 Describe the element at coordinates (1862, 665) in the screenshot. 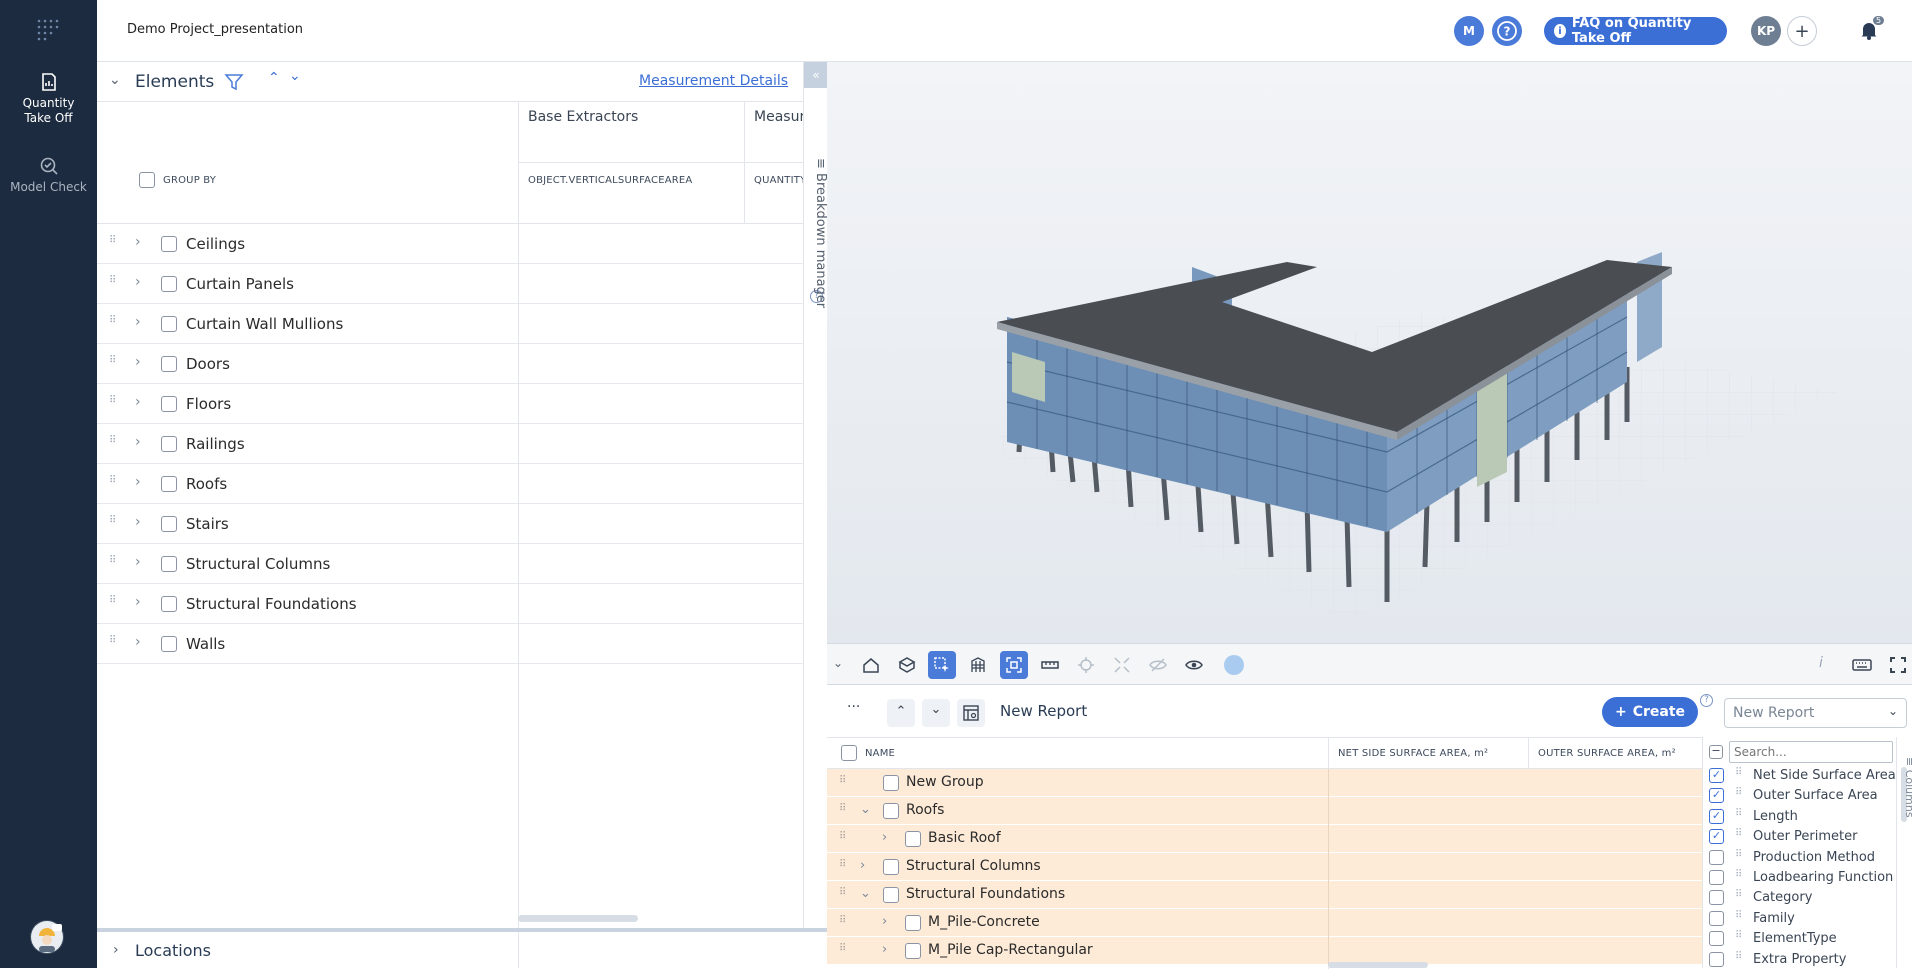

I see `keyboard-button` at that location.